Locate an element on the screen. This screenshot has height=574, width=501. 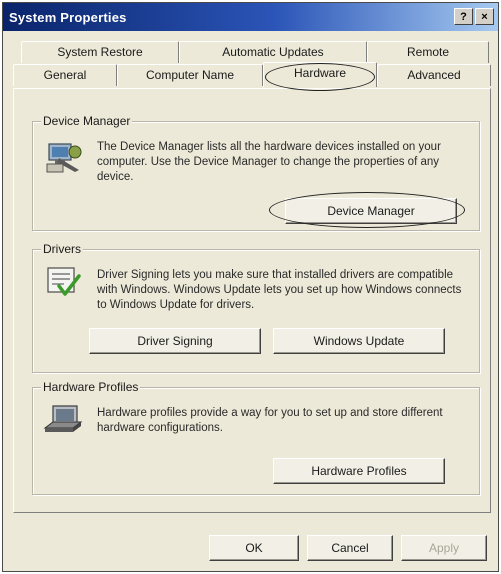
cancel-button: Cancel is located at coordinates (350, 548).